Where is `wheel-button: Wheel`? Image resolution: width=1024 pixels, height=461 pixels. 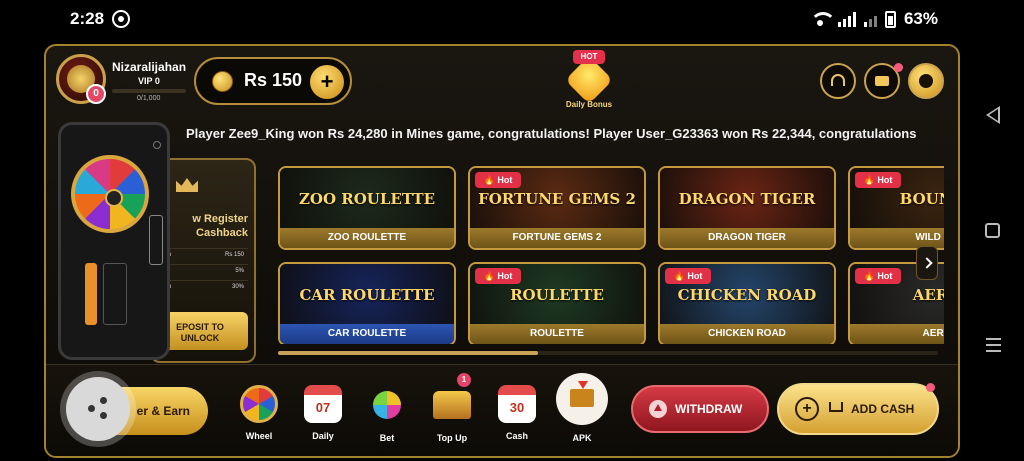
wheel-button: Wheel is located at coordinates (259, 417).